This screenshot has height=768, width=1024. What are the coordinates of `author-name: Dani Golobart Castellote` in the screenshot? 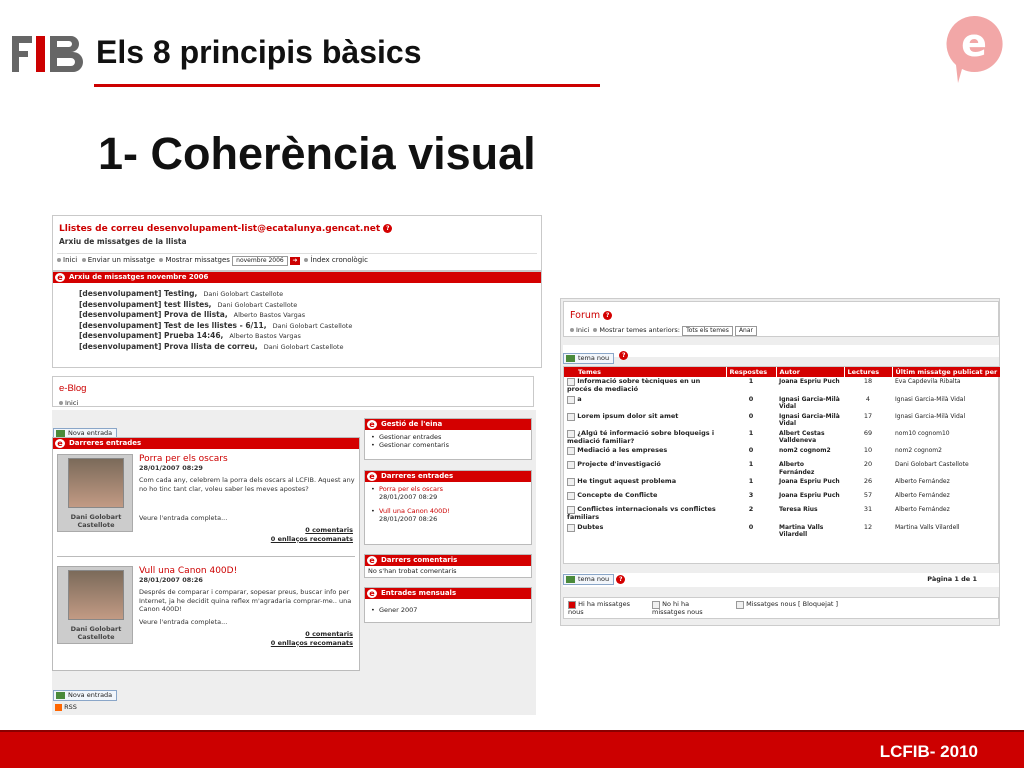 It's located at (96, 521).